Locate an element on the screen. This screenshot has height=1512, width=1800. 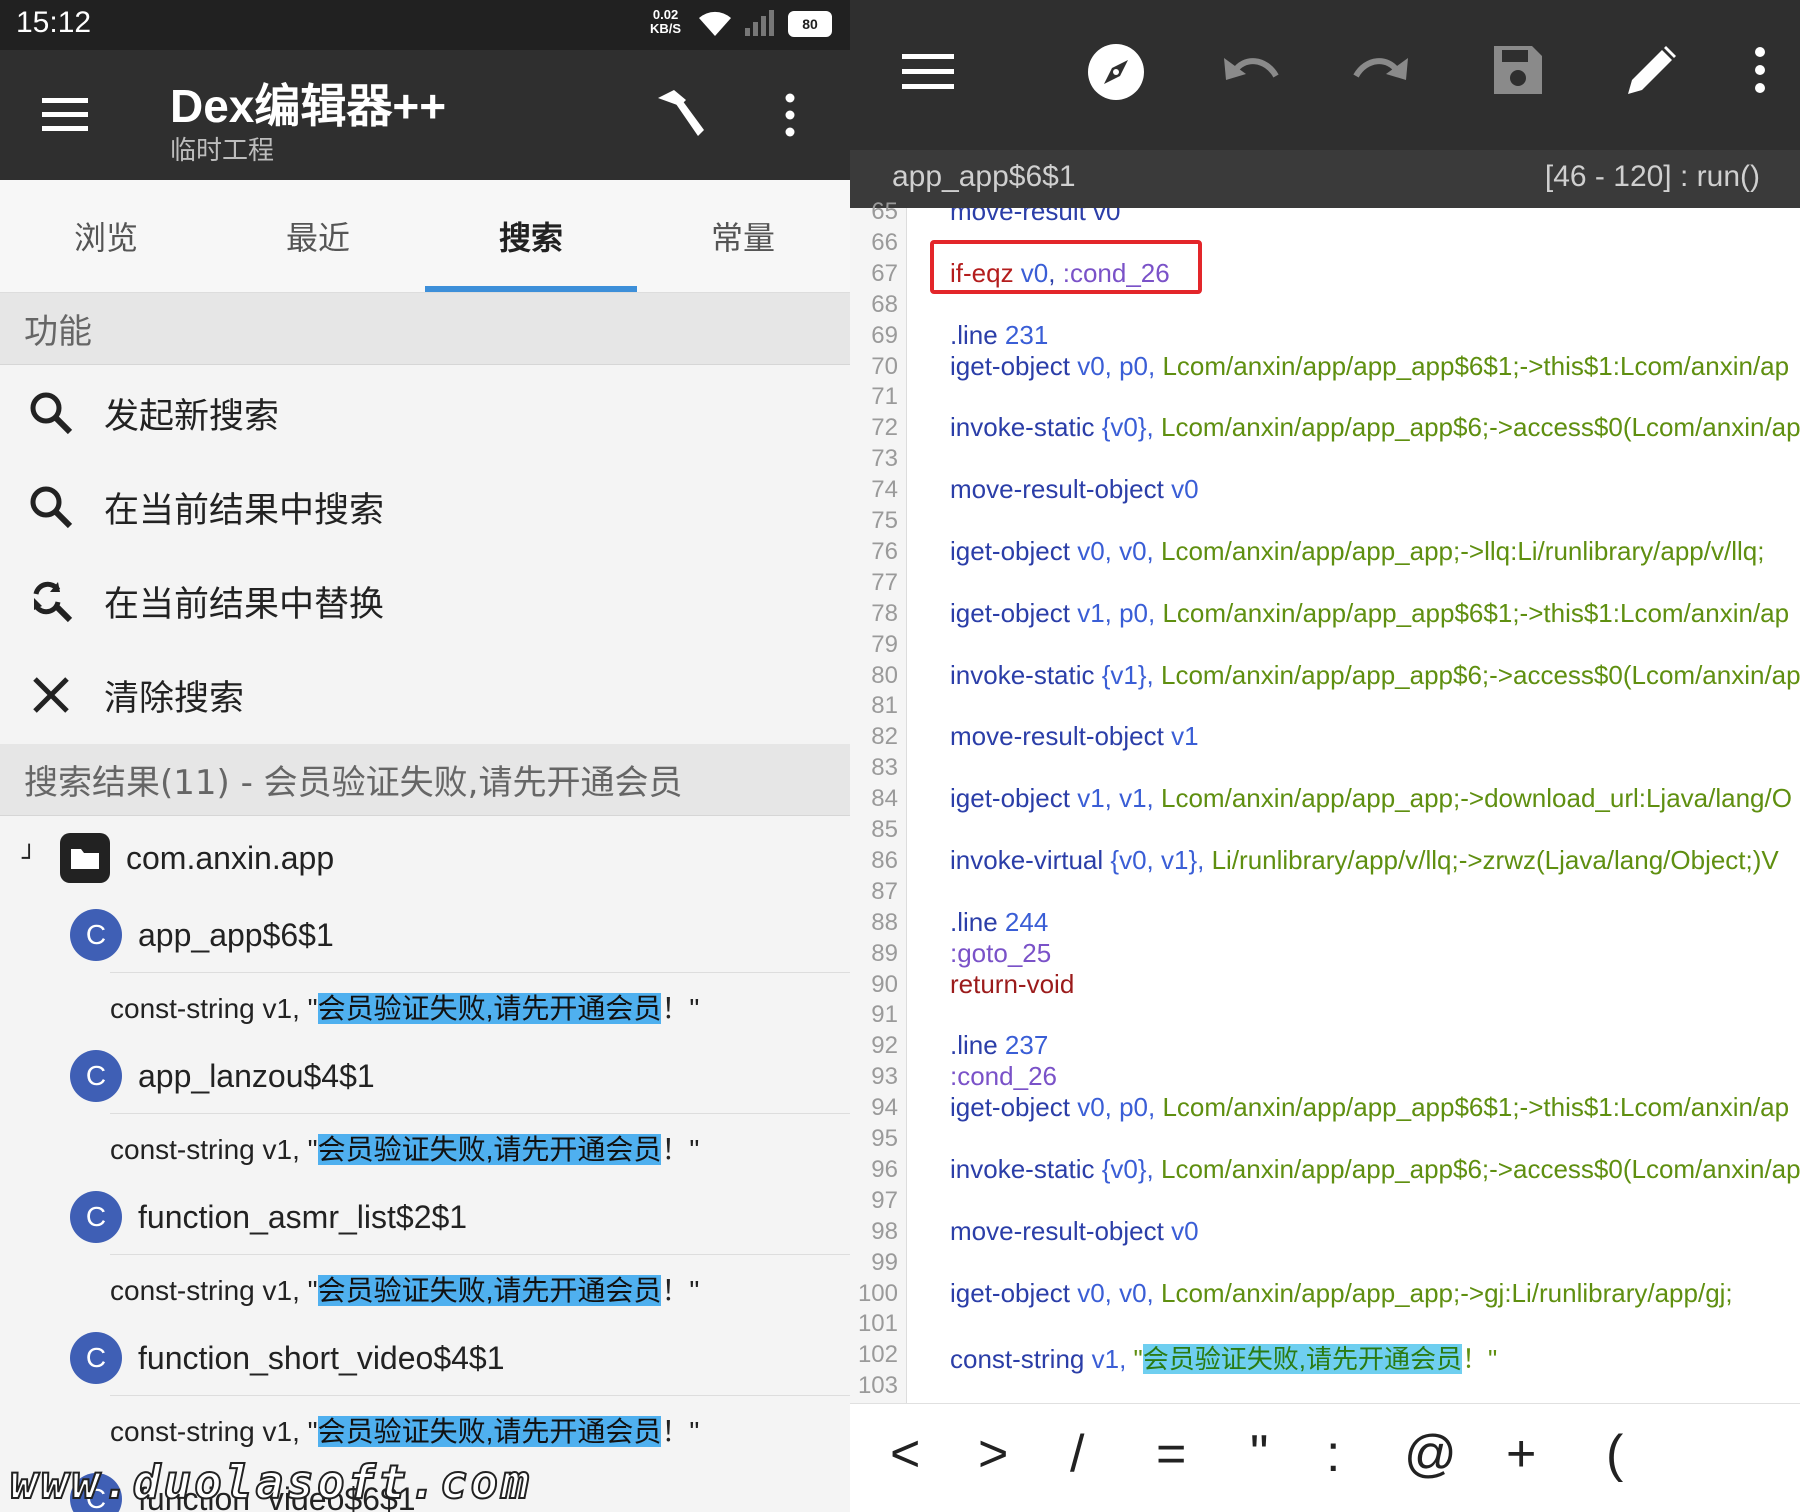
project-subtitle: 临时工程 is located at coordinates (222, 151).